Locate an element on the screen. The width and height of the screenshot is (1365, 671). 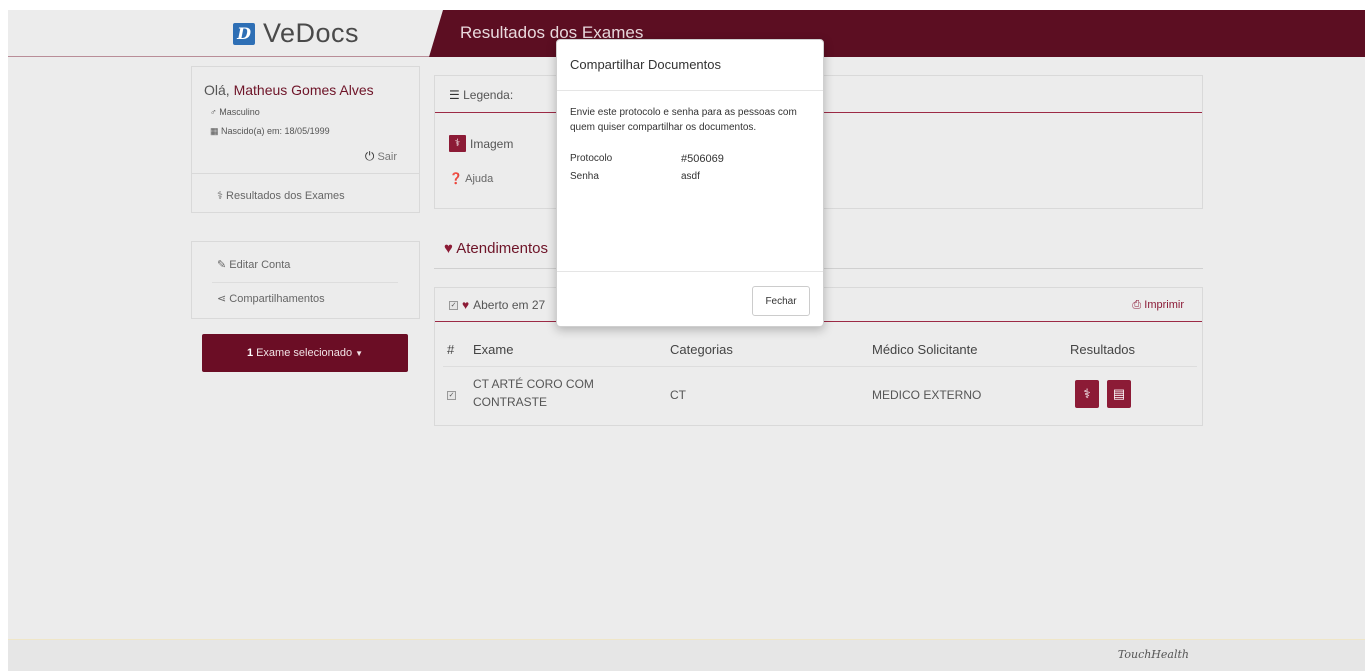
sidebar-item-edit-account: ✎ Editar Conta is located at coordinates (253, 264).